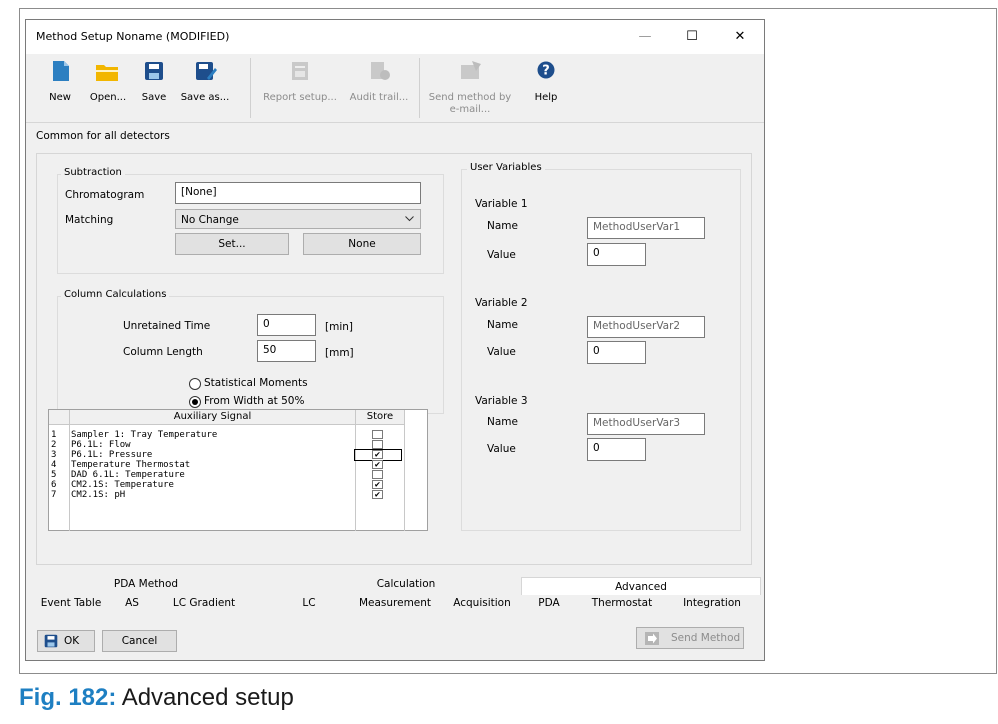 Image resolution: width=998 pixels, height=724 pixels. I want to click on chromatogram-field: [None], so click(298, 193).